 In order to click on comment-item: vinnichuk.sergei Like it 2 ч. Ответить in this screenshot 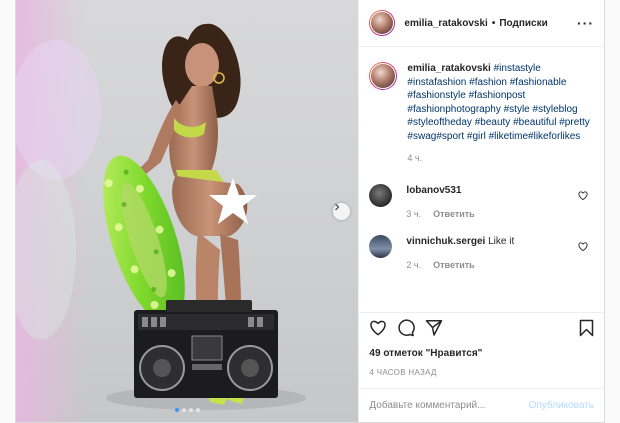, I will do `click(481, 253)`.